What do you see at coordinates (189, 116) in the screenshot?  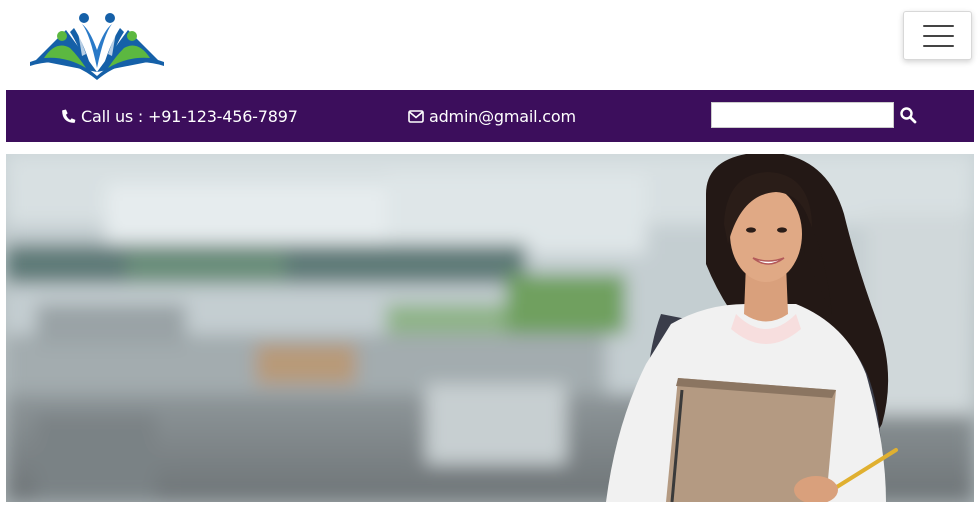 I see `phone-text: Call us : +91-123-456-7897` at bounding box center [189, 116].